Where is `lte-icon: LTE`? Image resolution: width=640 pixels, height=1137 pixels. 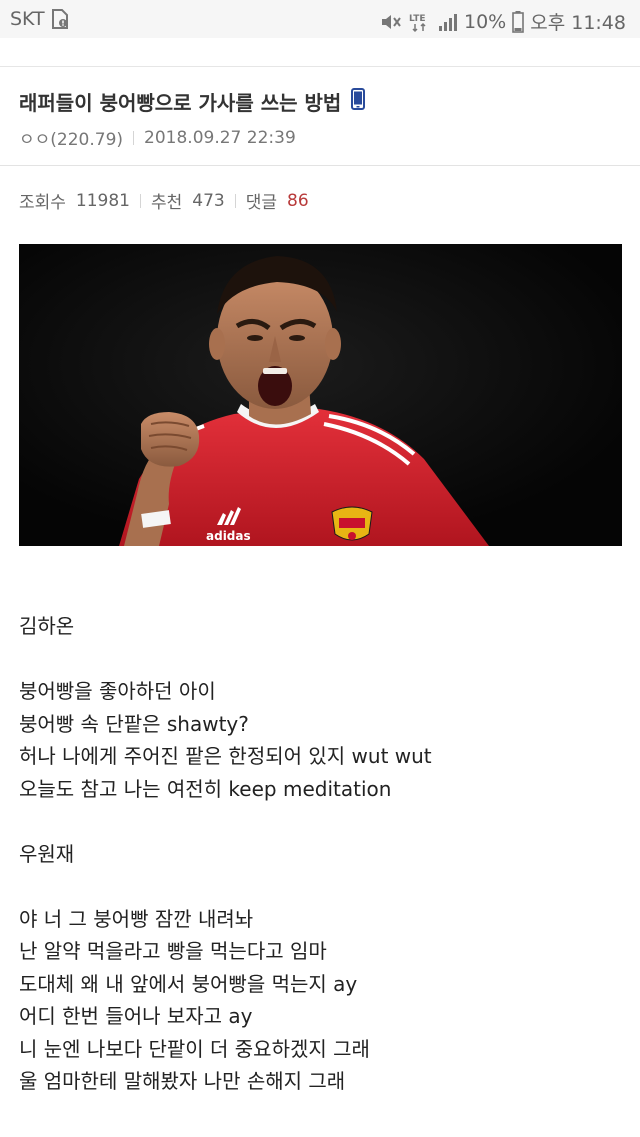 lte-icon: LTE is located at coordinates (420, 22).